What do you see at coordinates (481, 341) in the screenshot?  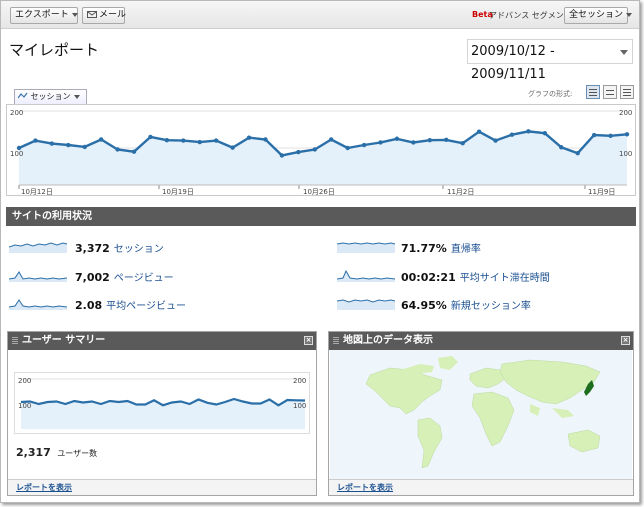 I see `map-overlay-header: 地図上のデータ表示 ×` at bounding box center [481, 341].